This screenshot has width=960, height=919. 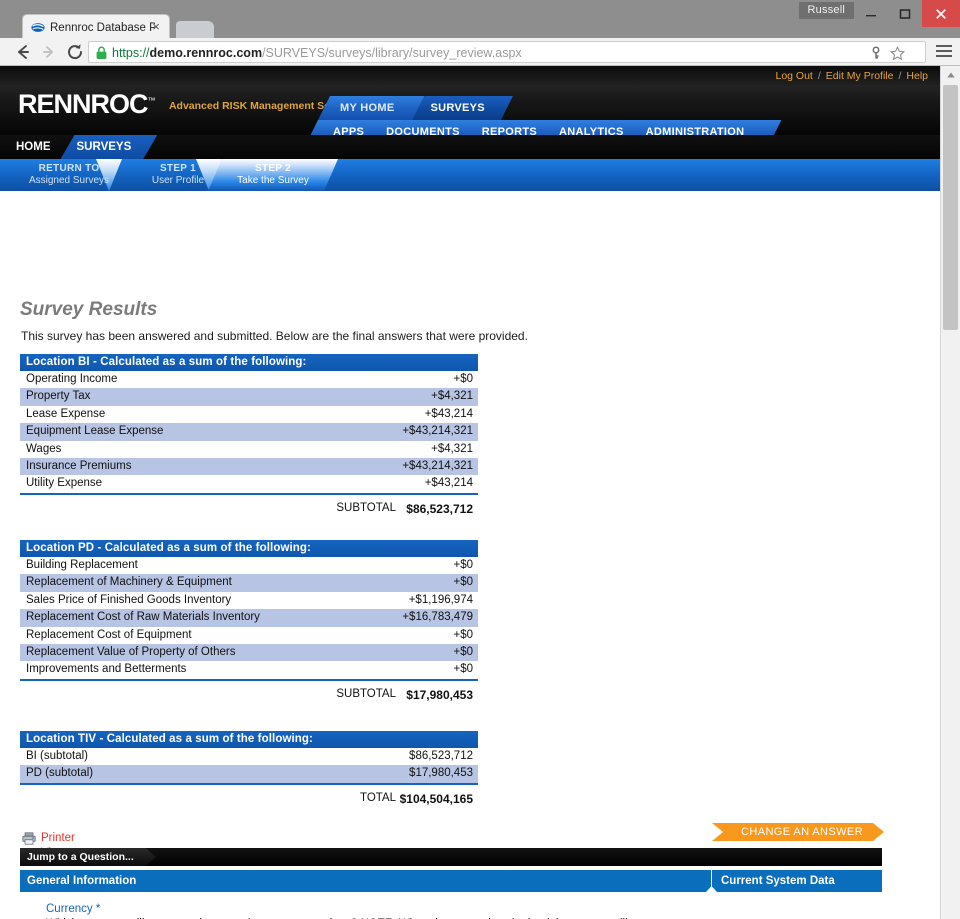 I want to click on row-label: Utility Expense, so click(x=64, y=483).